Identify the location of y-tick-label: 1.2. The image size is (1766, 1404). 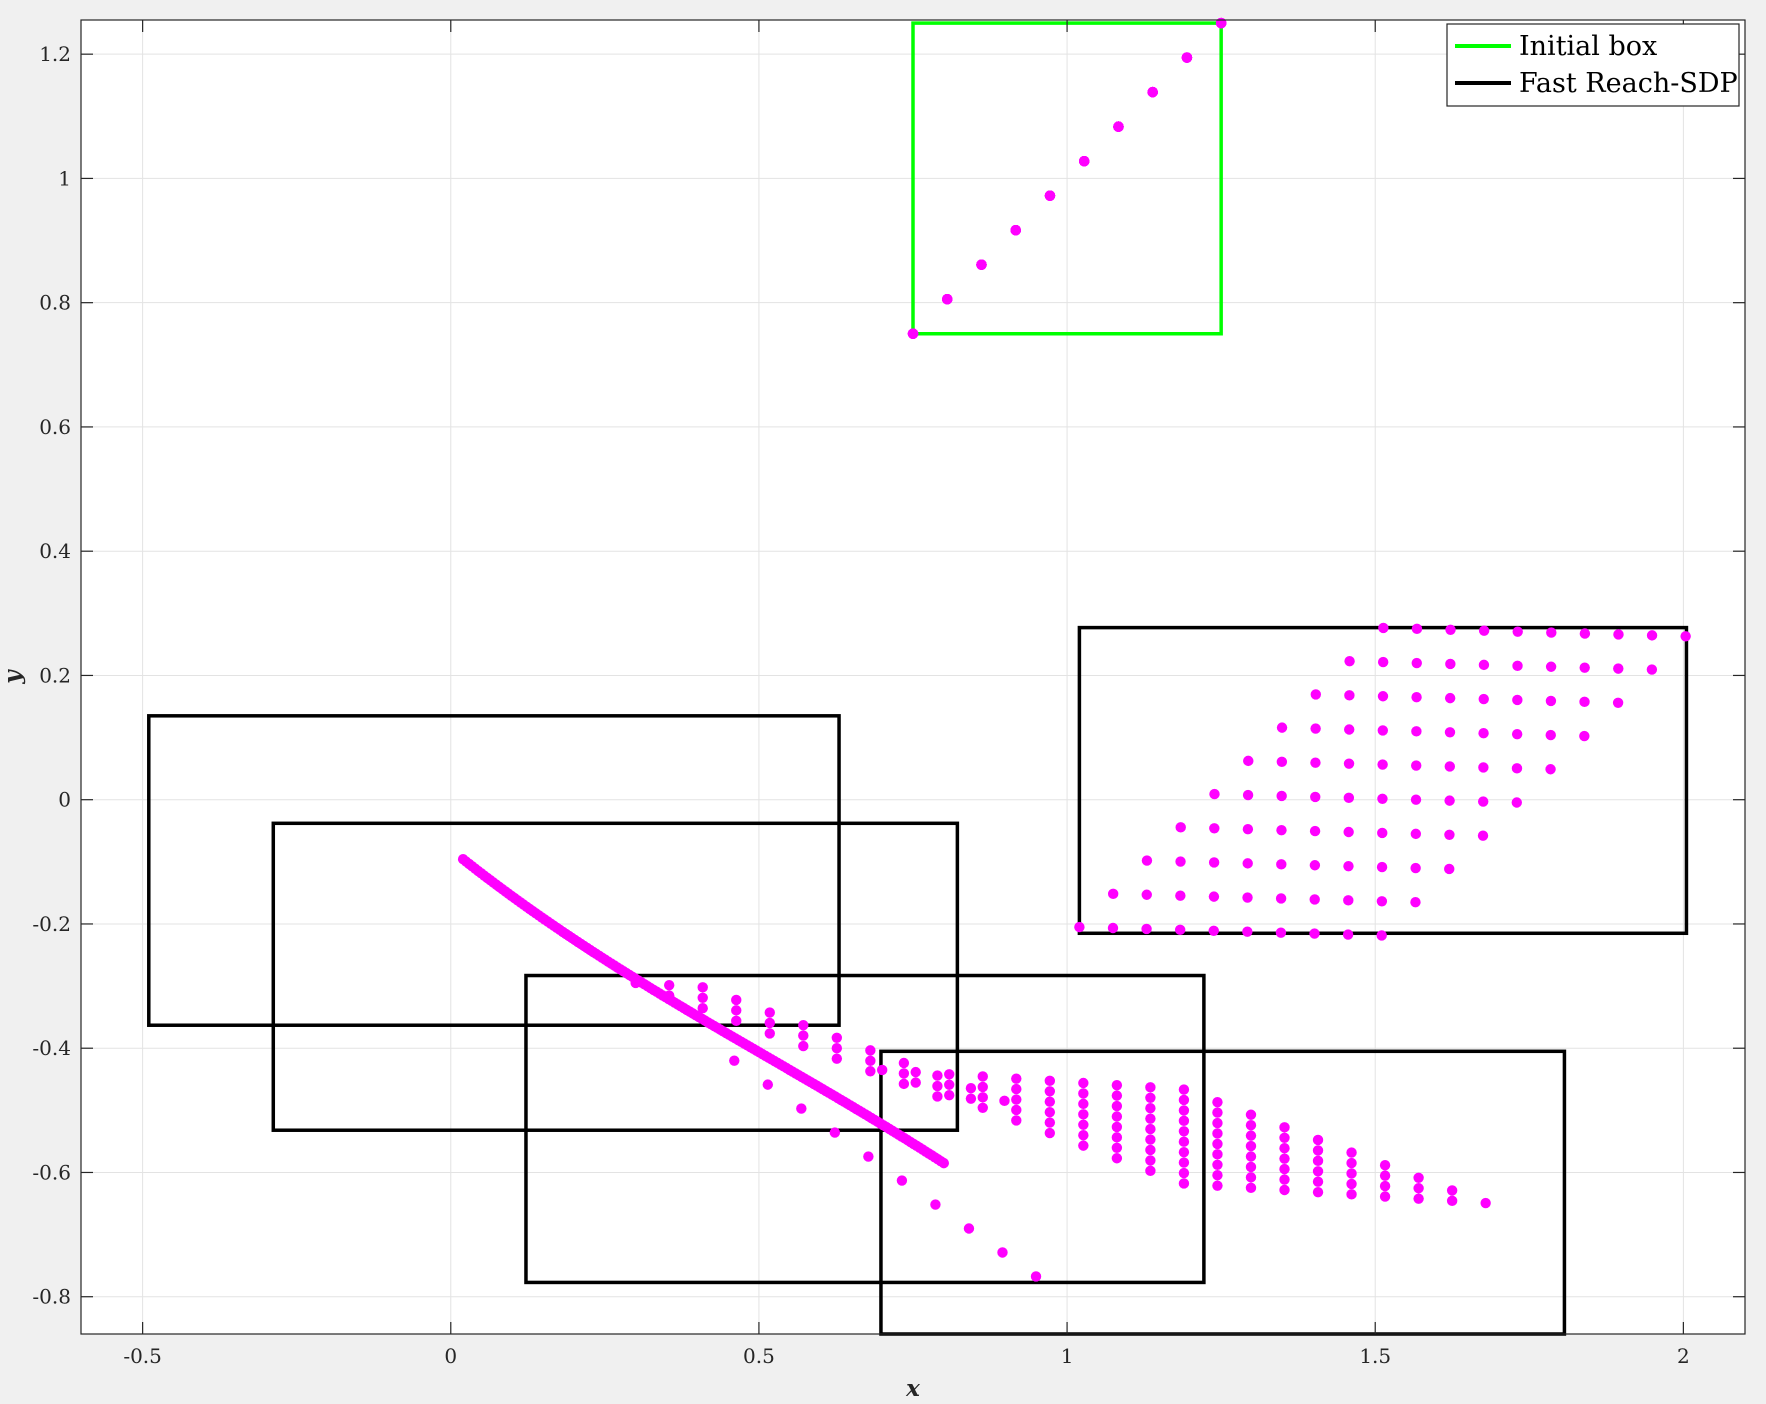
(55, 54).